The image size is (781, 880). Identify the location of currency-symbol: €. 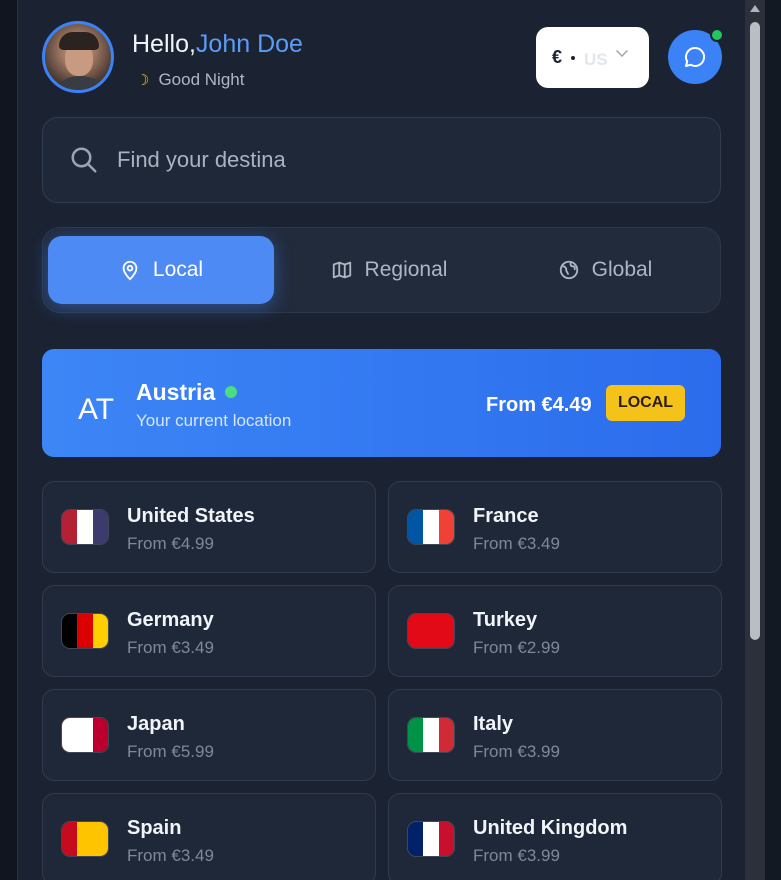
(557, 57).